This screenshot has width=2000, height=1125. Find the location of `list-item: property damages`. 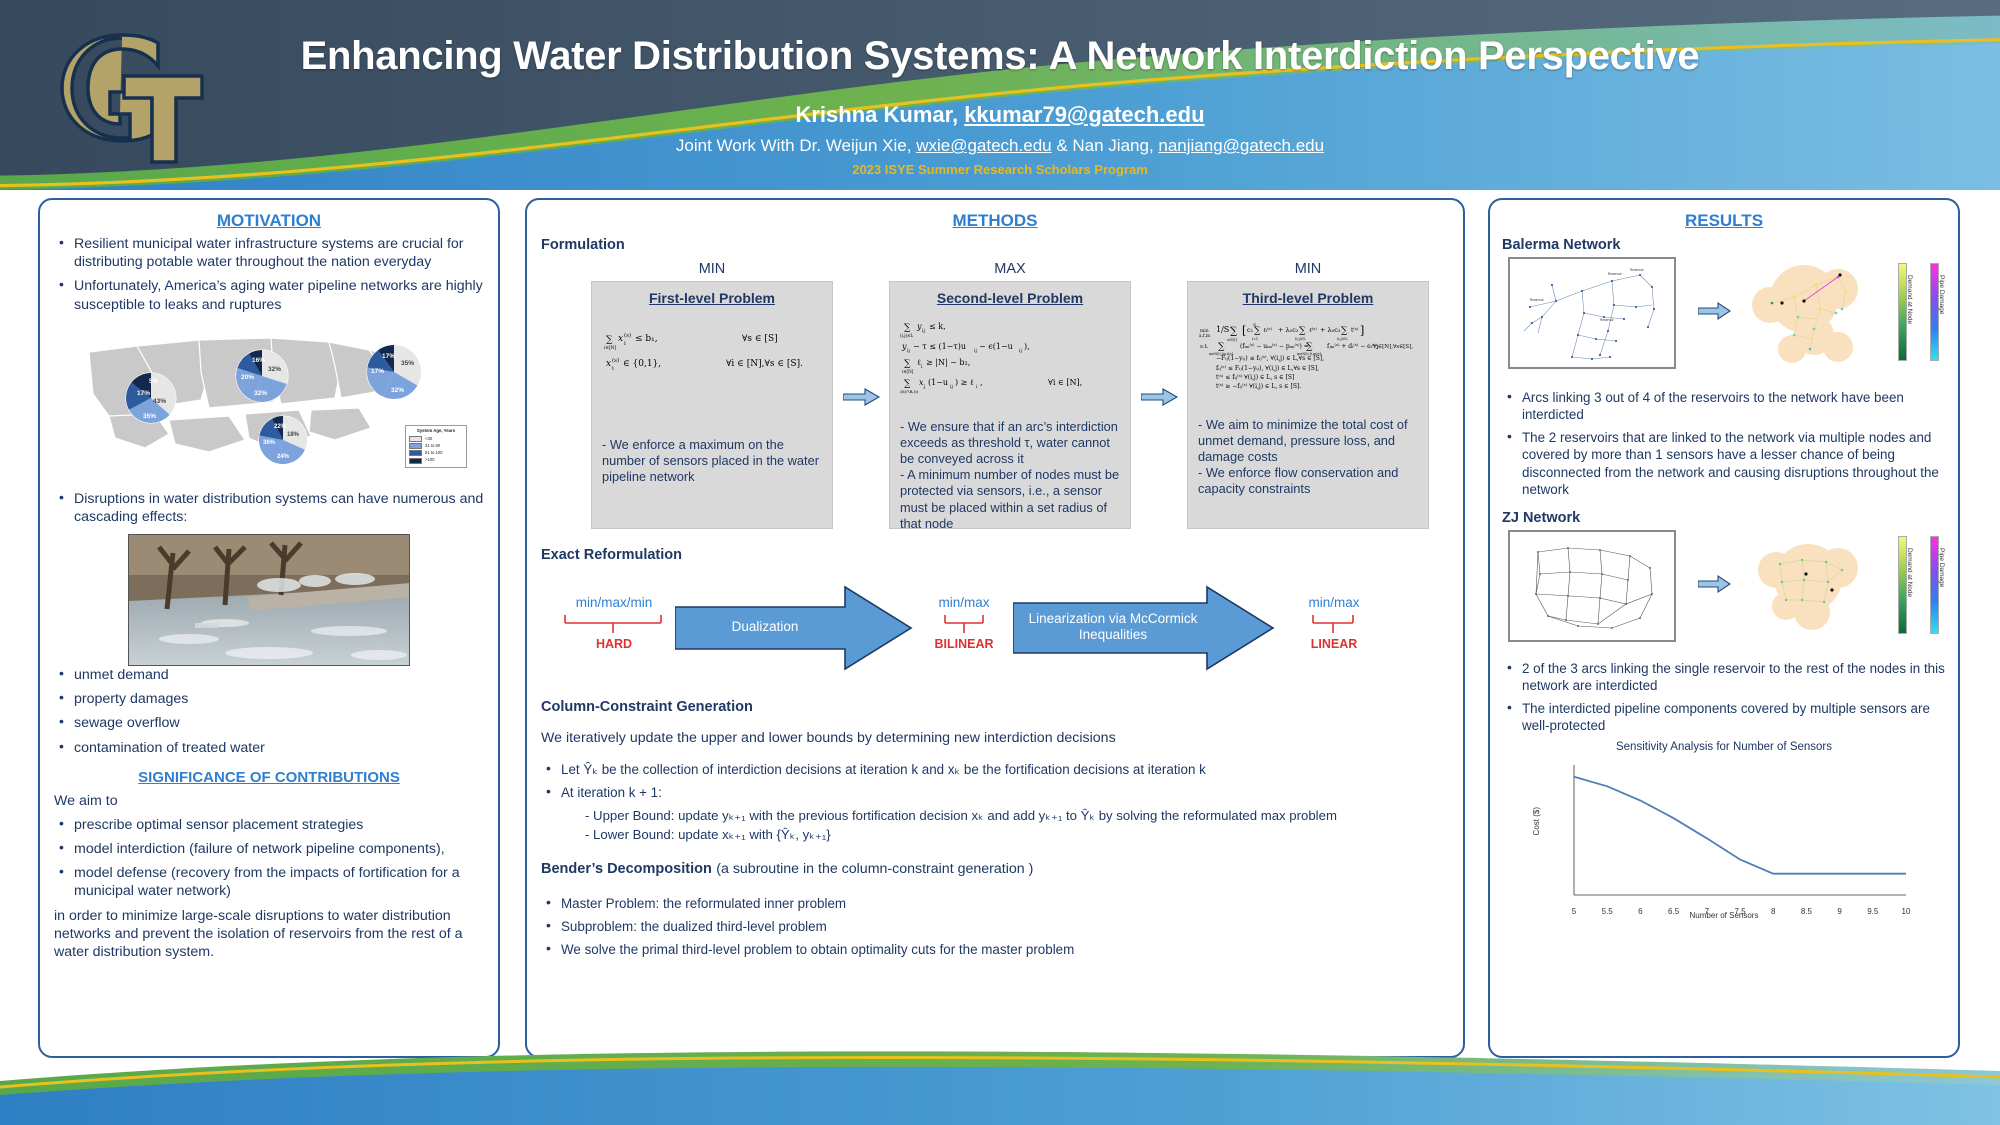

list-item: property damages is located at coordinates (269, 698).